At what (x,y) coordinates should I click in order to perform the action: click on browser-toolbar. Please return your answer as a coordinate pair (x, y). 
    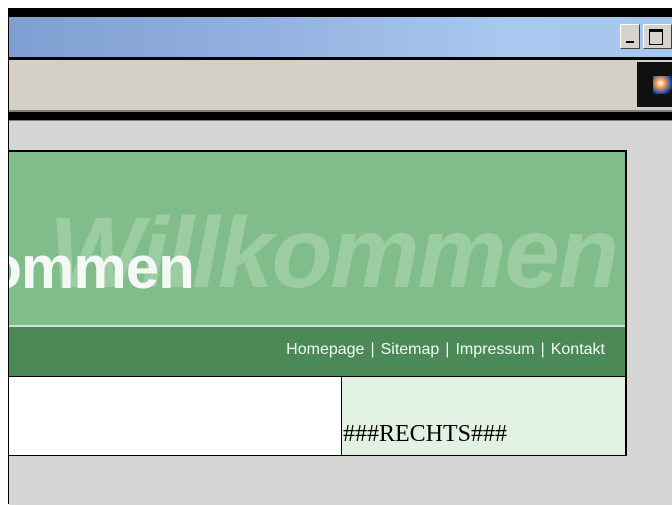
    Looking at the image, I should click on (340, 86).